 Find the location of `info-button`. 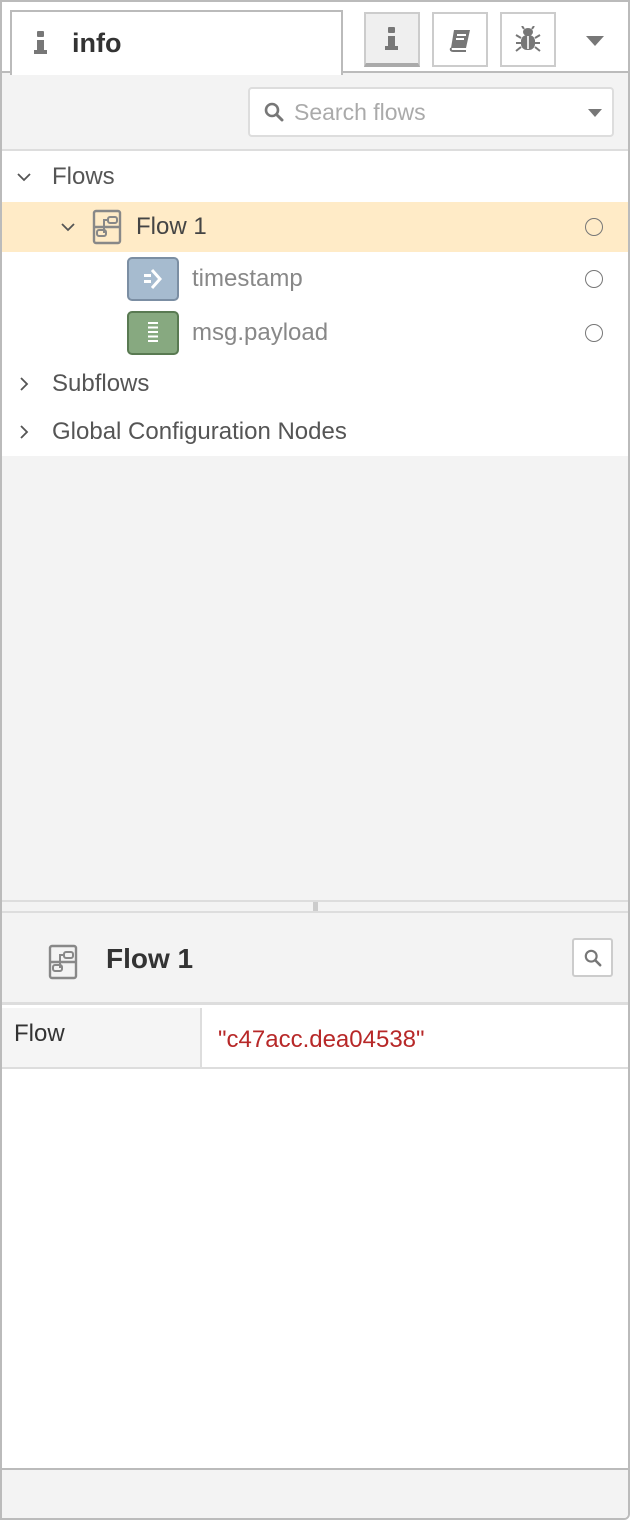

info-button is located at coordinates (392, 39).